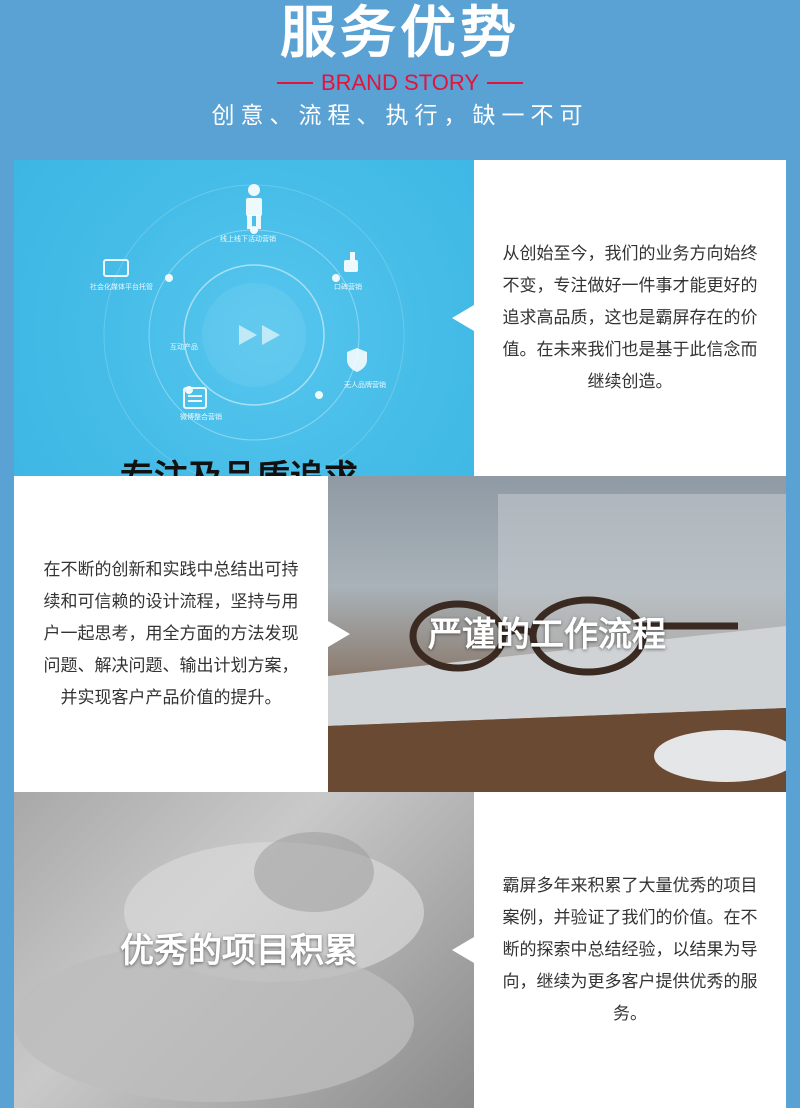  I want to click on diagram-label-wom: 口碑营销, so click(348, 287).